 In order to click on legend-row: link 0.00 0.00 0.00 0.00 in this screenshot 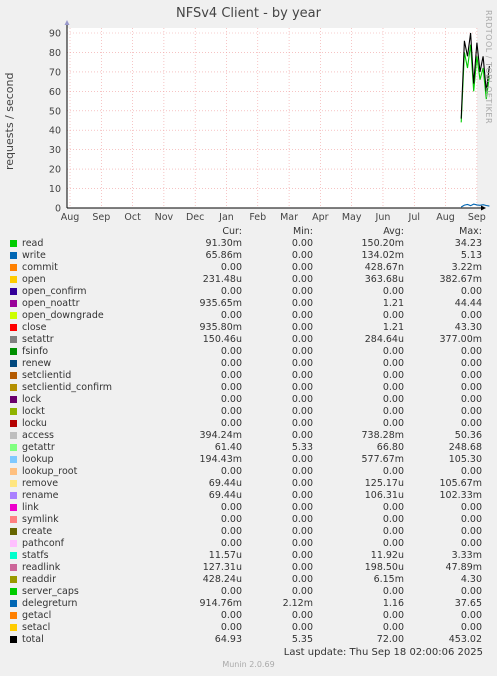, I will do `click(246, 508)`.